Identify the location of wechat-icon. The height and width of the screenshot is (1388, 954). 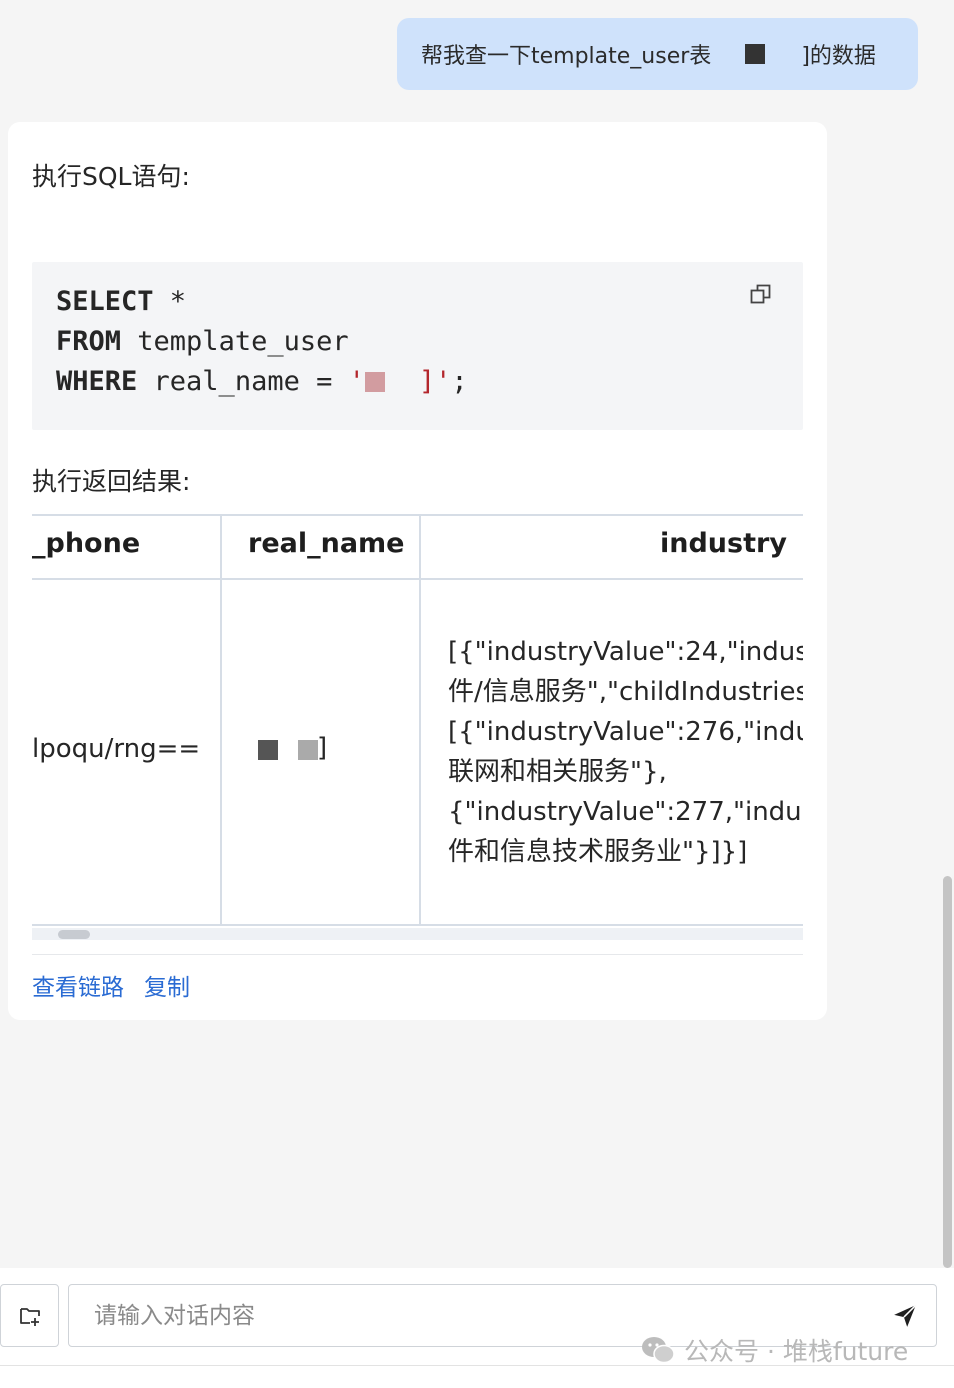
(658, 1350).